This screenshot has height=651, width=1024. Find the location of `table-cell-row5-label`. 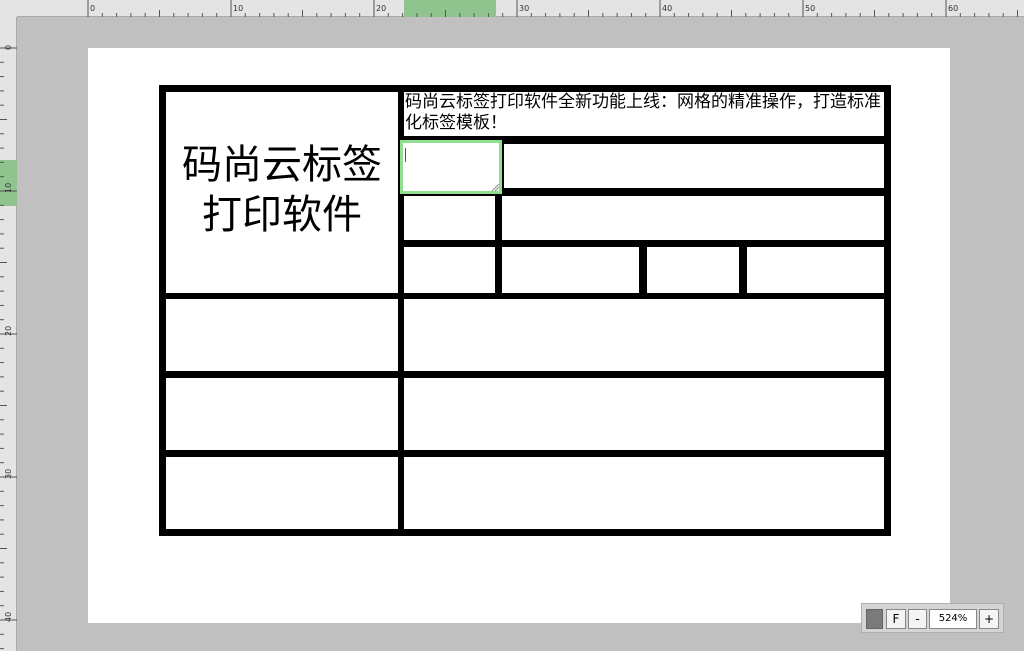

table-cell-row5-label is located at coordinates (282, 414).